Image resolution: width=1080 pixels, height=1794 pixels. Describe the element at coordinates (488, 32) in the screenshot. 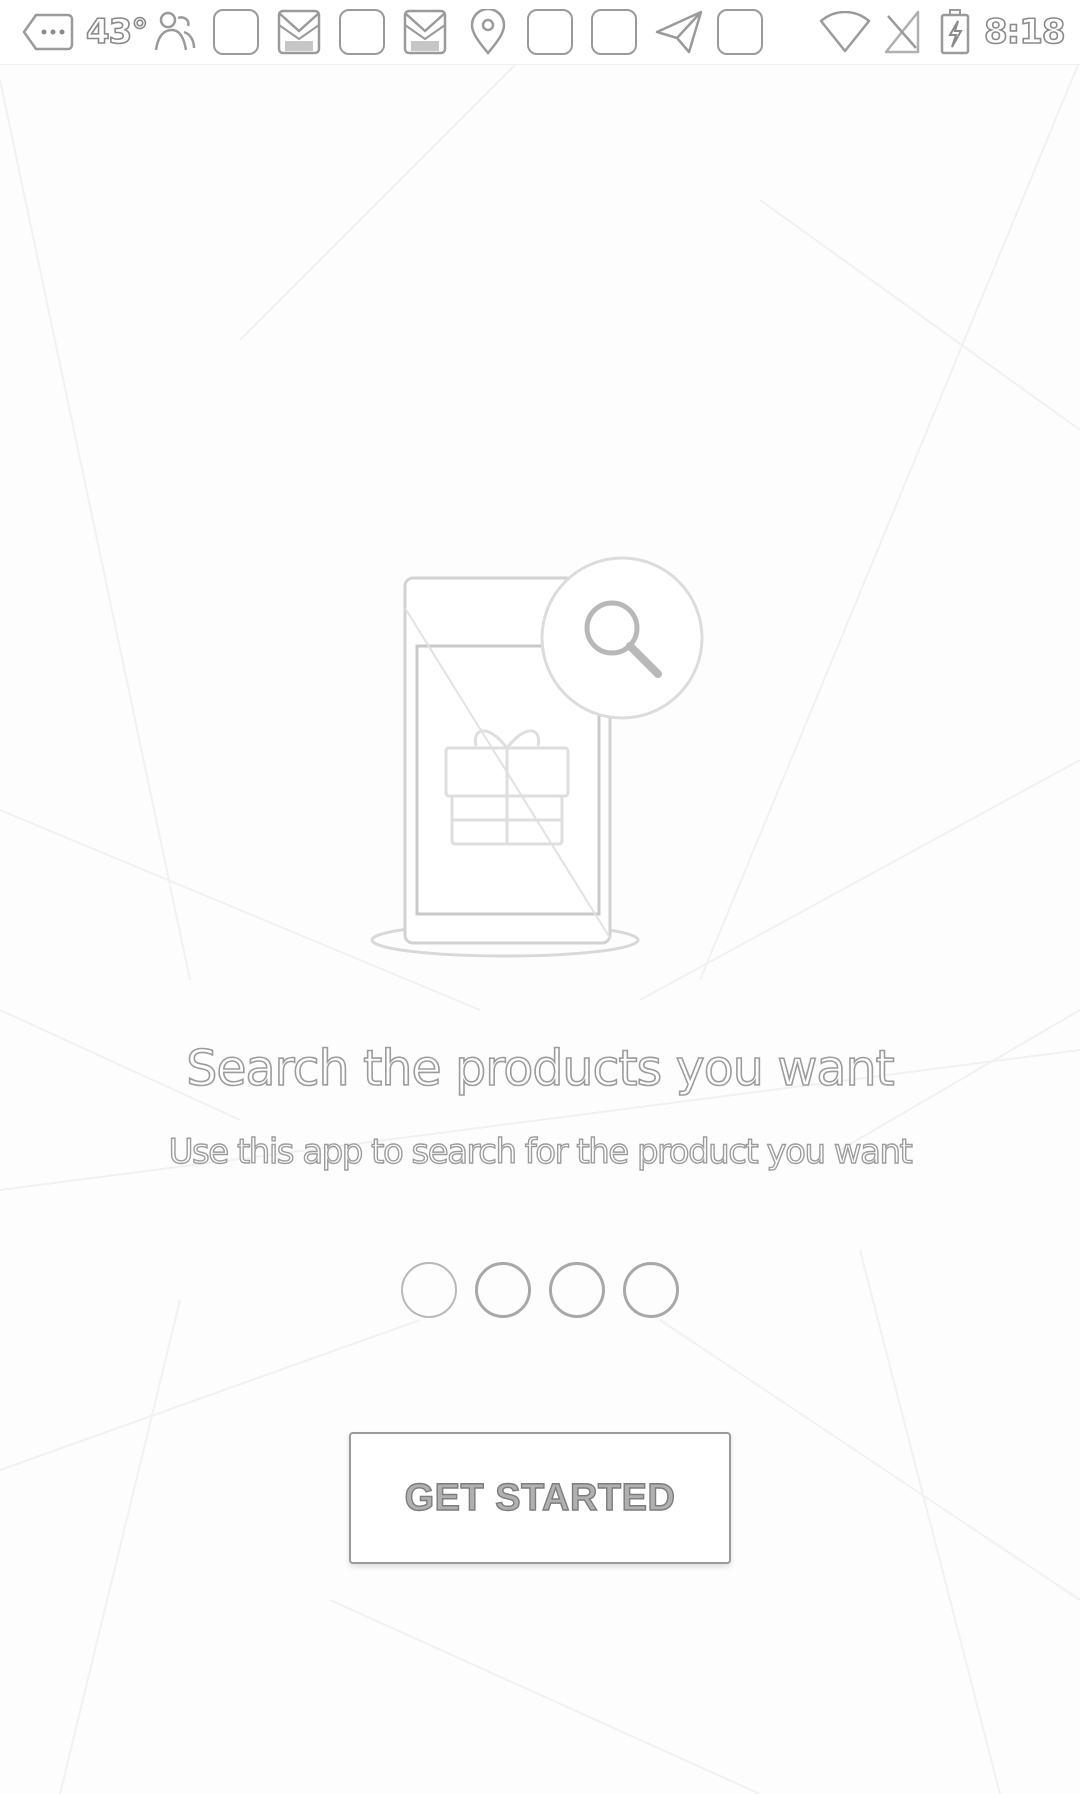

I see `location-pin-icon` at that location.